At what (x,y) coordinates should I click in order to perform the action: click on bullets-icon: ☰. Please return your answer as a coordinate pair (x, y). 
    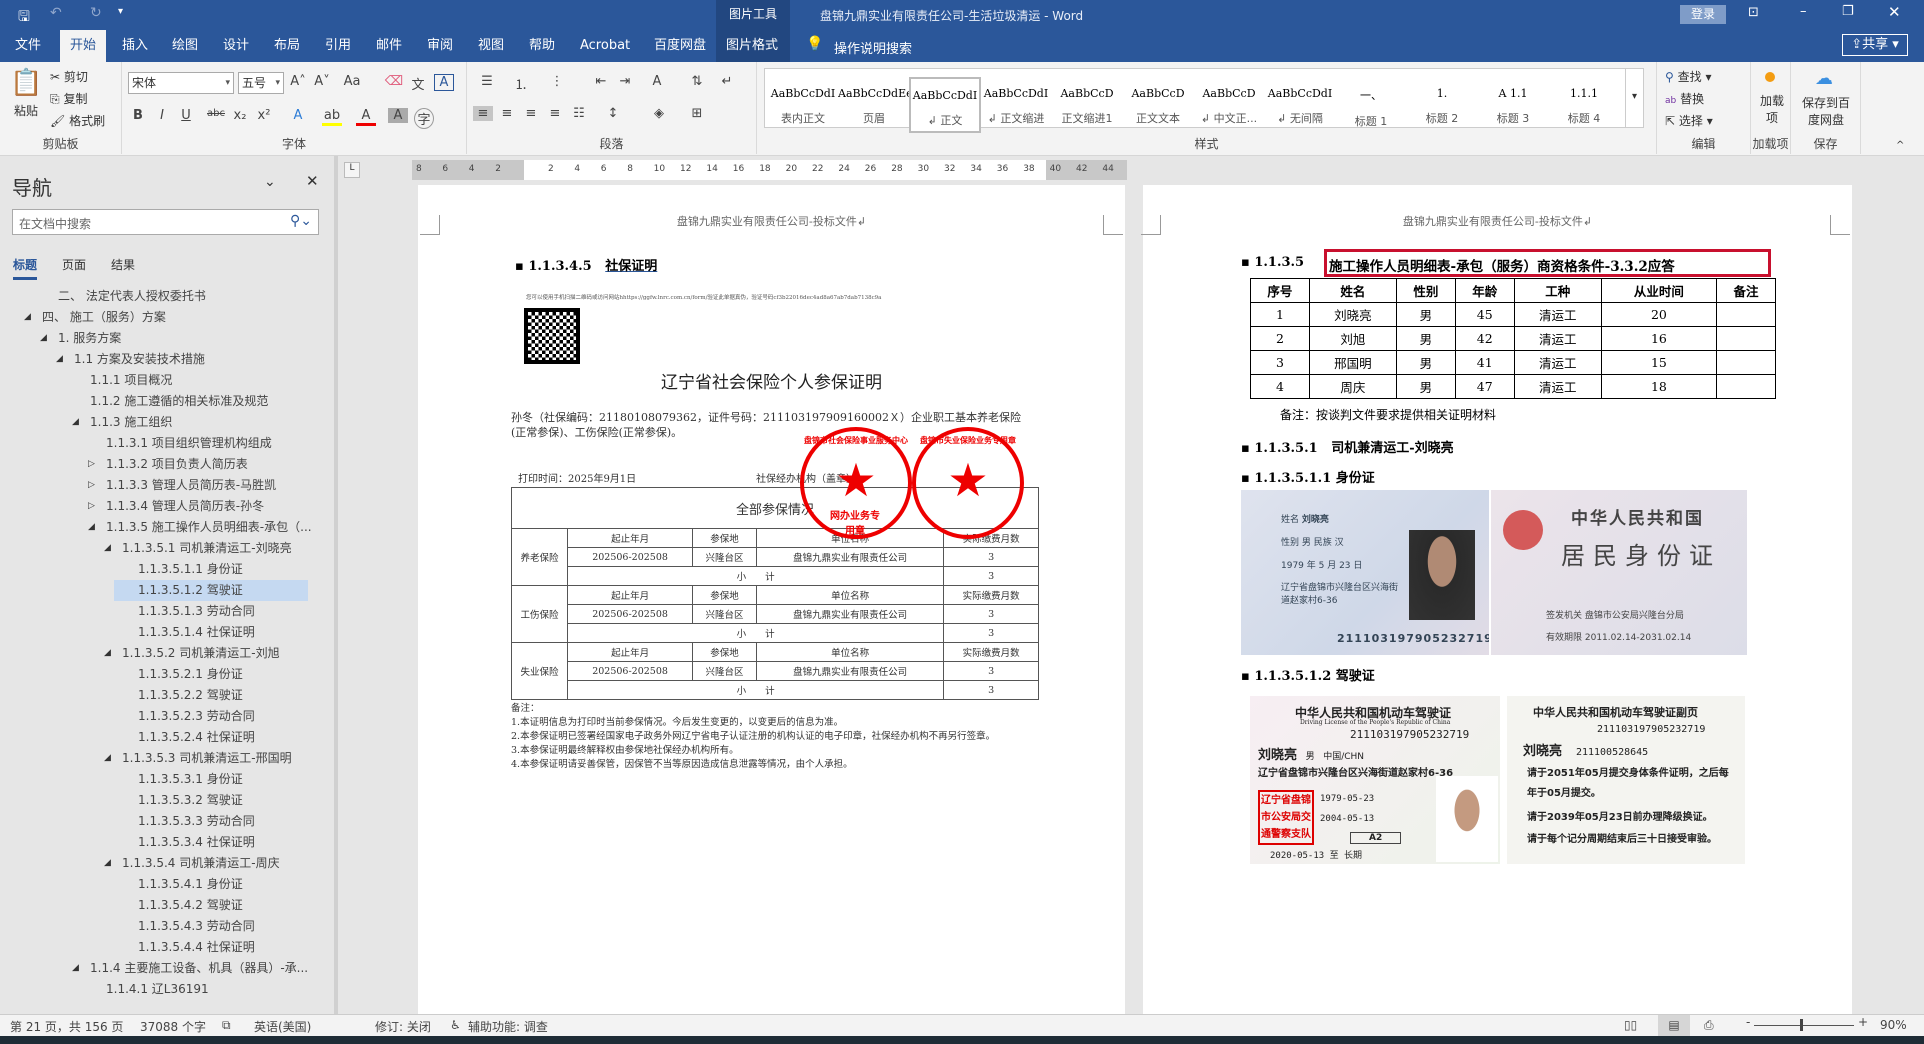
    Looking at the image, I should click on (487, 81).